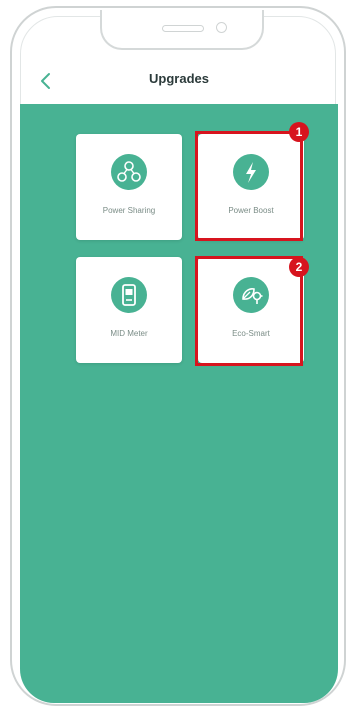 The image size is (358, 715). I want to click on camera-icon, so click(221, 27).